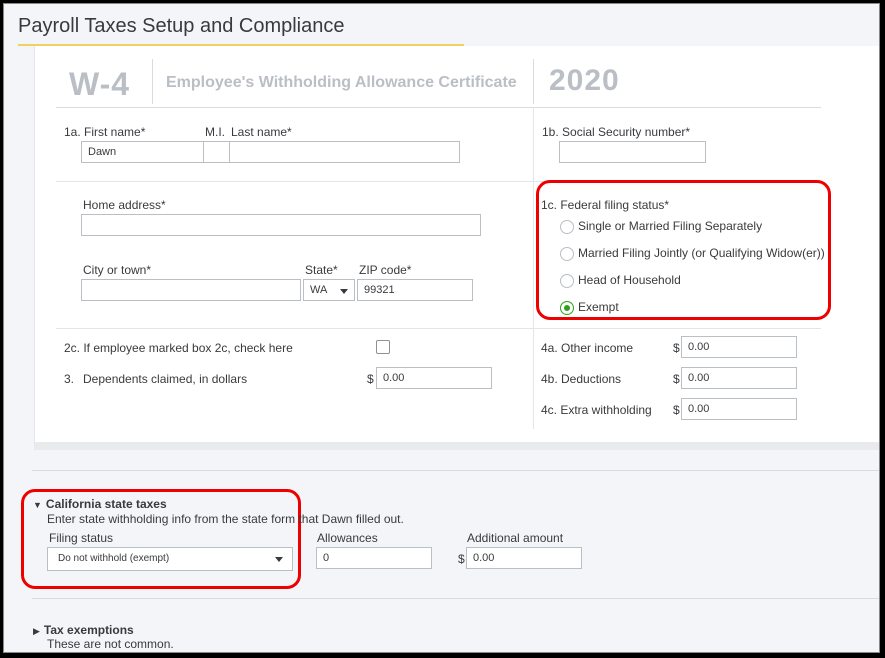  What do you see at coordinates (456, 446) in the screenshot?
I see `card-divider` at bounding box center [456, 446].